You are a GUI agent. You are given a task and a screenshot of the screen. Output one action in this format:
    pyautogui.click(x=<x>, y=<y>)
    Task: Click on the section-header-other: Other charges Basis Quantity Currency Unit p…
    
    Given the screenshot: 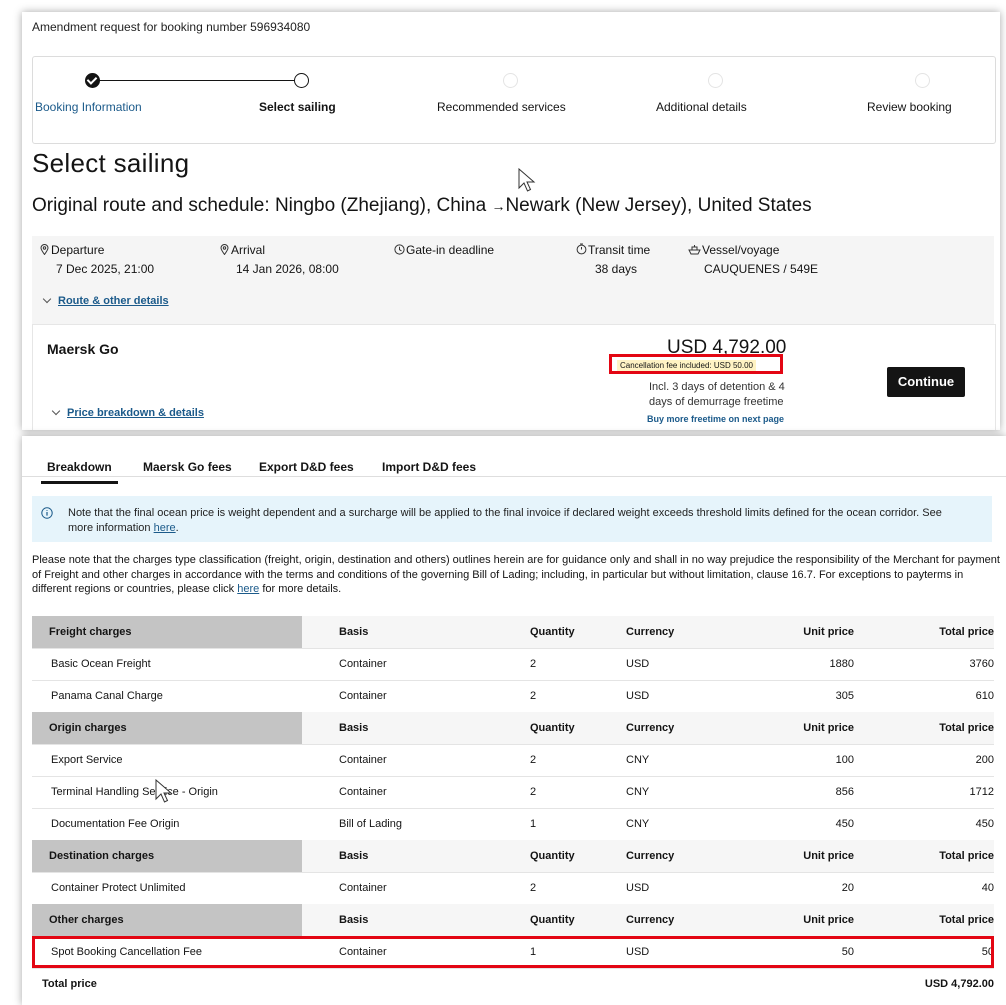 What is the action you would take?
    pyautogui.click(x=513, y=920)
    